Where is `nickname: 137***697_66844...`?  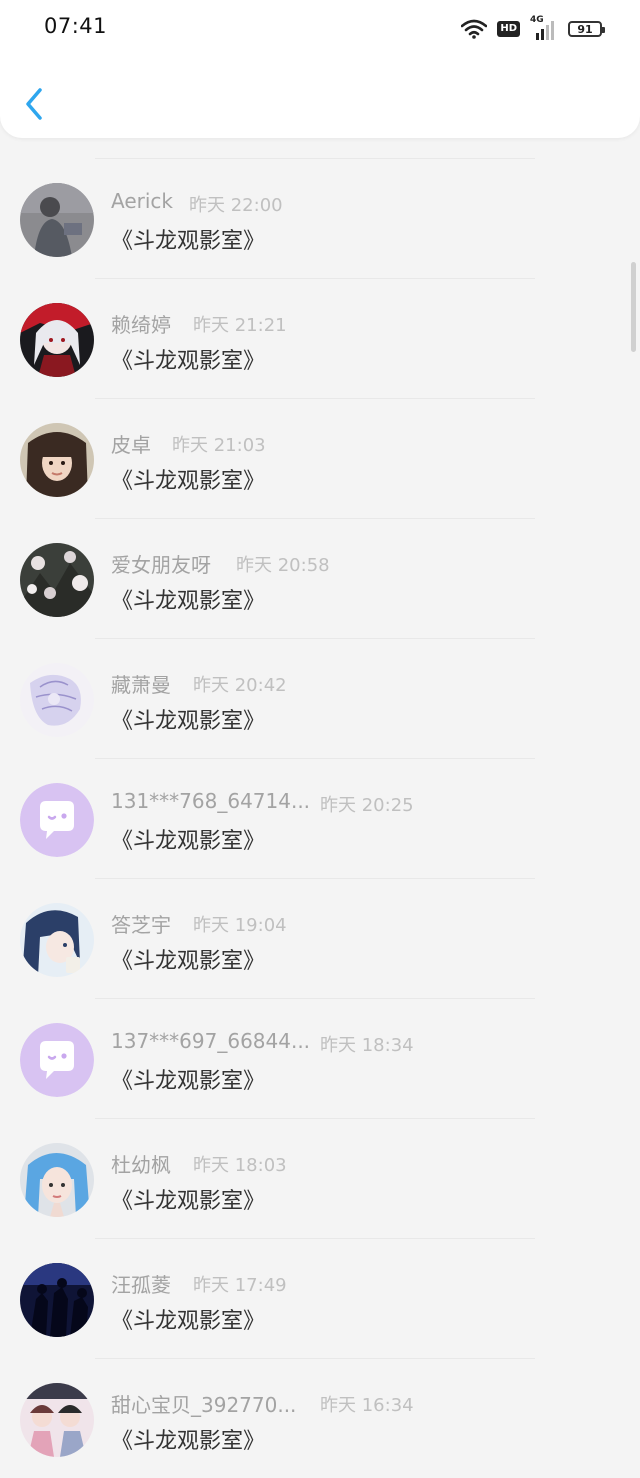
nickname: 137***697_66844... is located at coordinates (211, 1041).